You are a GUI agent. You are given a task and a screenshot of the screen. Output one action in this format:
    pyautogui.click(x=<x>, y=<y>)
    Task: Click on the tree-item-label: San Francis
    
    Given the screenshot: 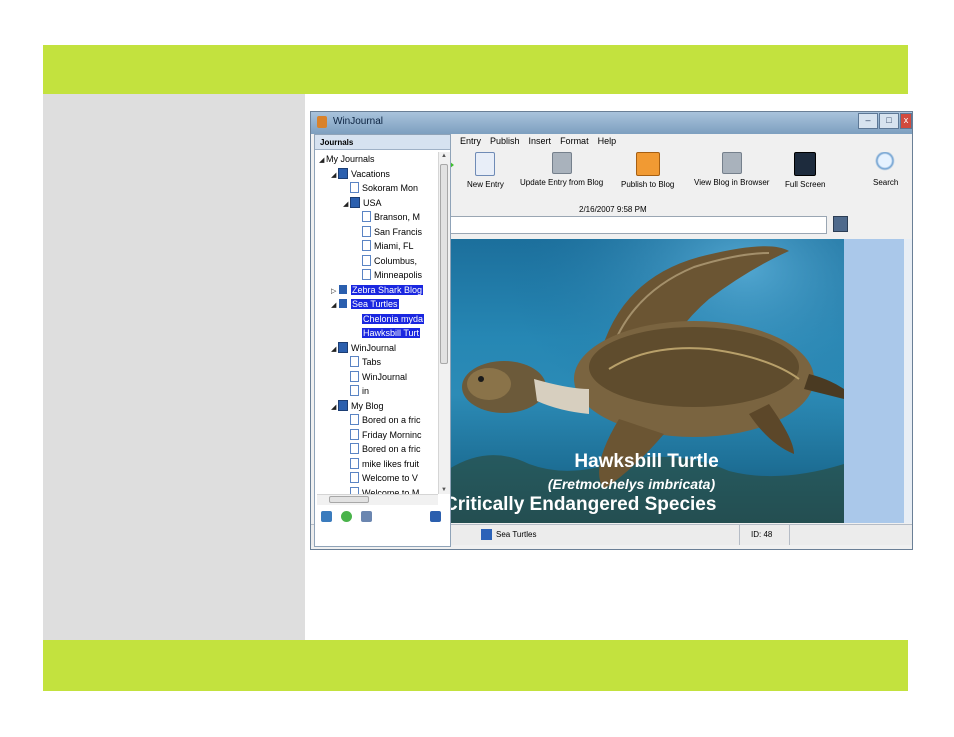 What is the action you would take?
    pyautogui.click(x=398, y=231)
    